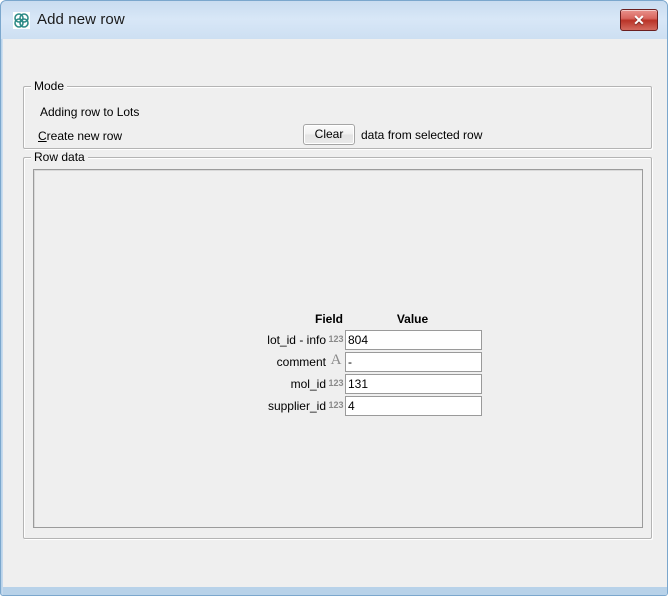 This screenshot has width=668, height=596. What do you see at coordinates (49, 86) in the screenshot?
I see `mode-group-legend: Mode` at bounding box center [49, 86].